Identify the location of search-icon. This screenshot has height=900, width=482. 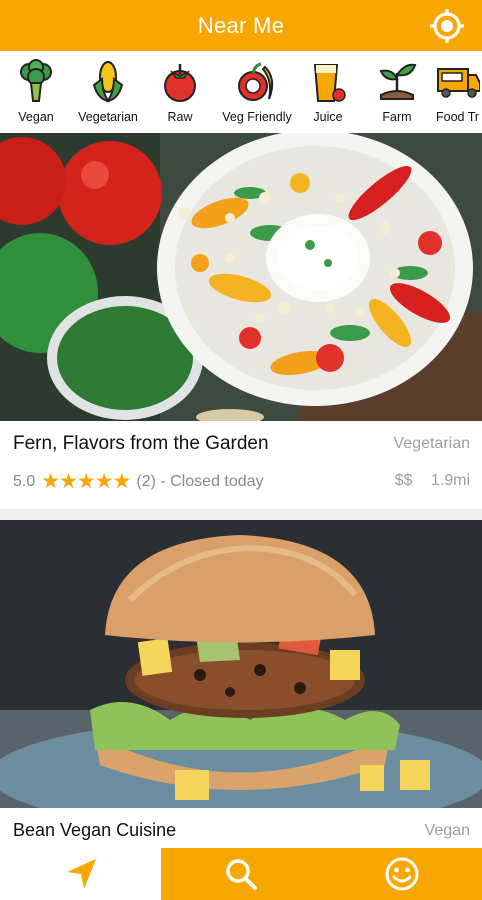
(241, 874).